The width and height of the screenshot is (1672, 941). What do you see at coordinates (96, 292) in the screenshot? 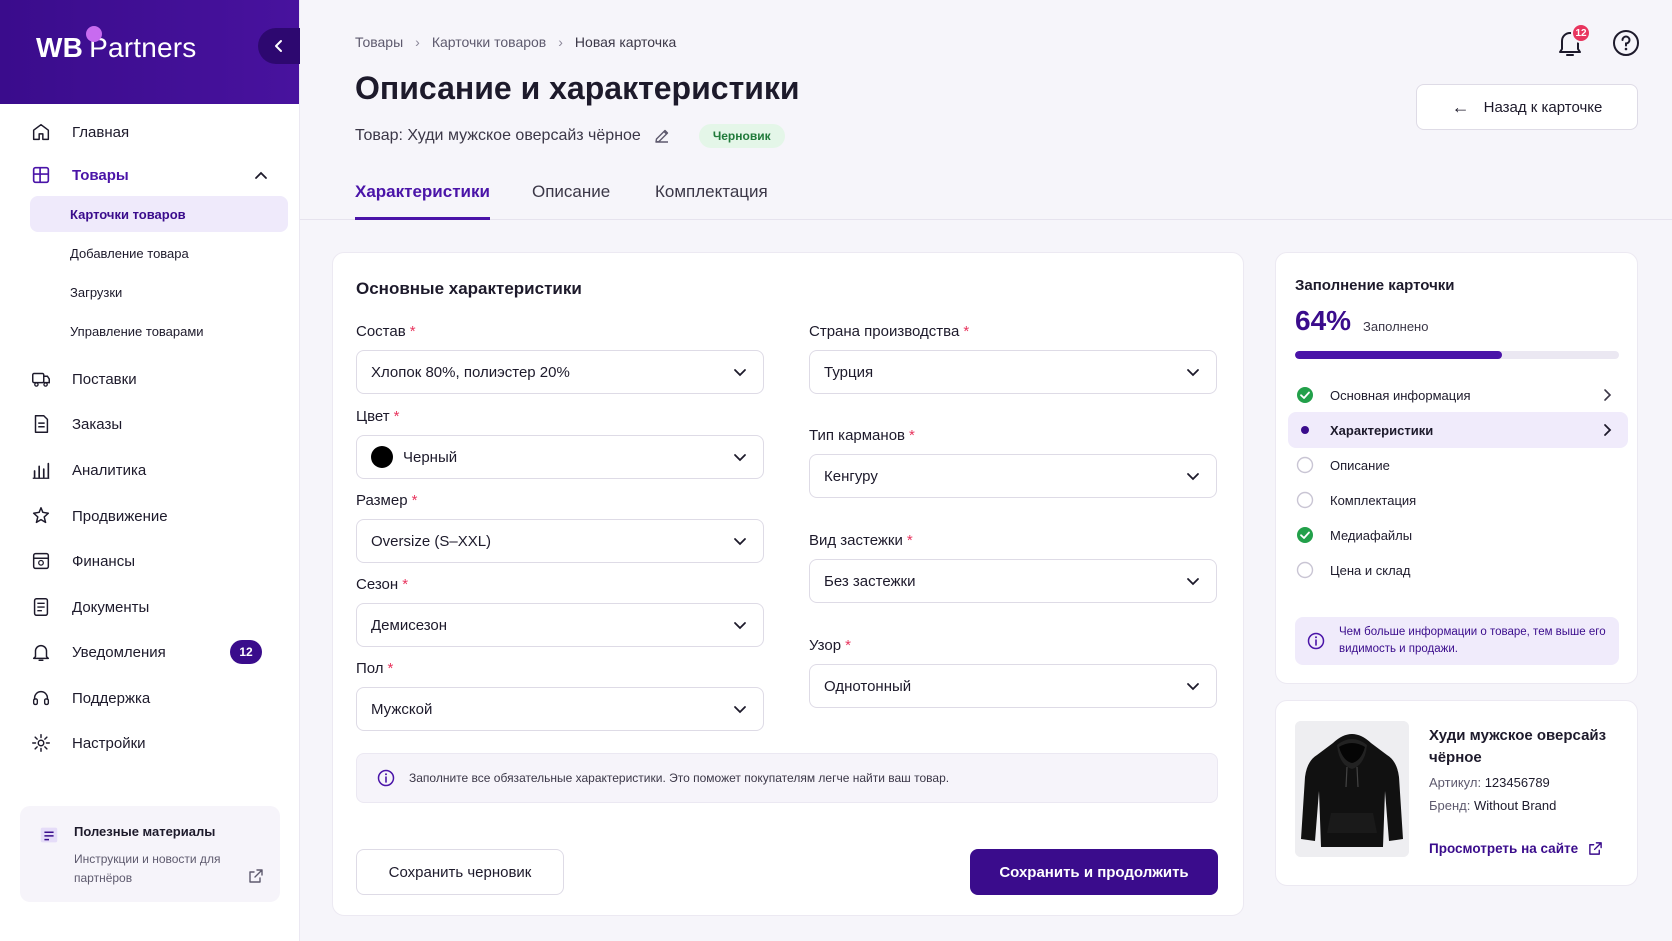
I see `sidebar-subitem-label: Загрузки` at bounding box center [96, 292].